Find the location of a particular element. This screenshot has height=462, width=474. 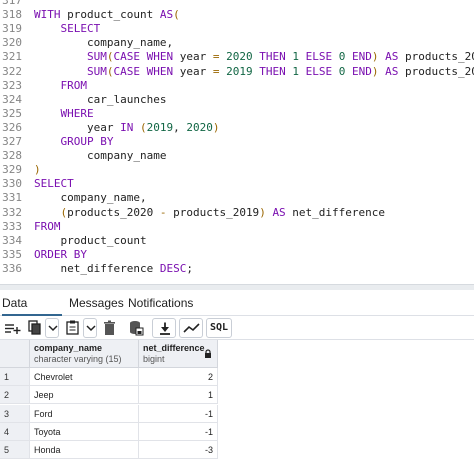

paste-icon is located at coordinates (72, 327).